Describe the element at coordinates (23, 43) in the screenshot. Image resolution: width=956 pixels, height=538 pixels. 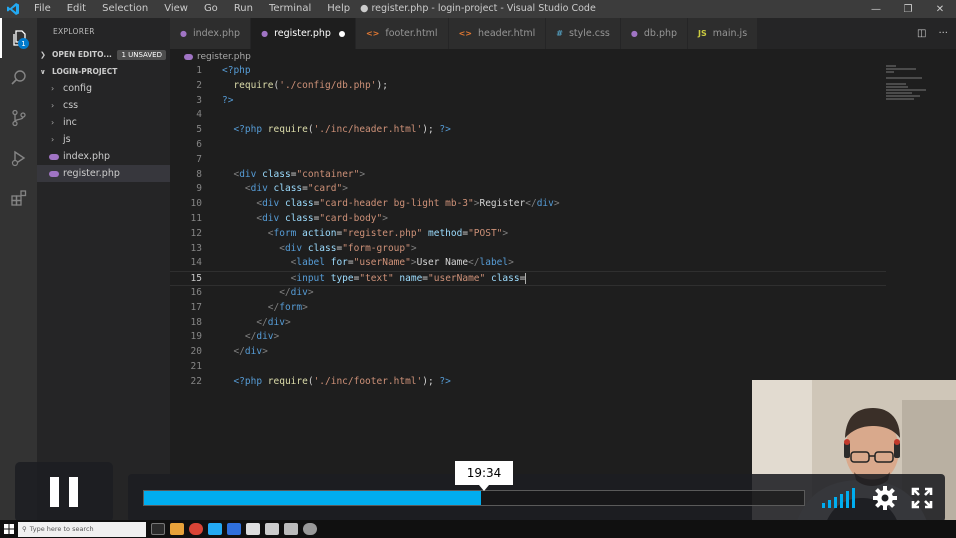
I see `explorer-badge: 1` at that location.